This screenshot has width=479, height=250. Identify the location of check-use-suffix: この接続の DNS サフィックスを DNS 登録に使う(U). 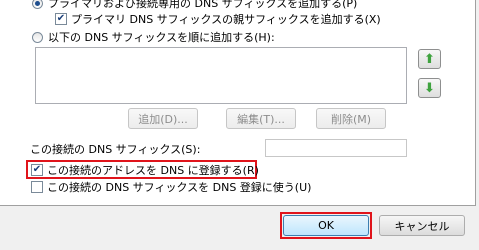
(171, 187).